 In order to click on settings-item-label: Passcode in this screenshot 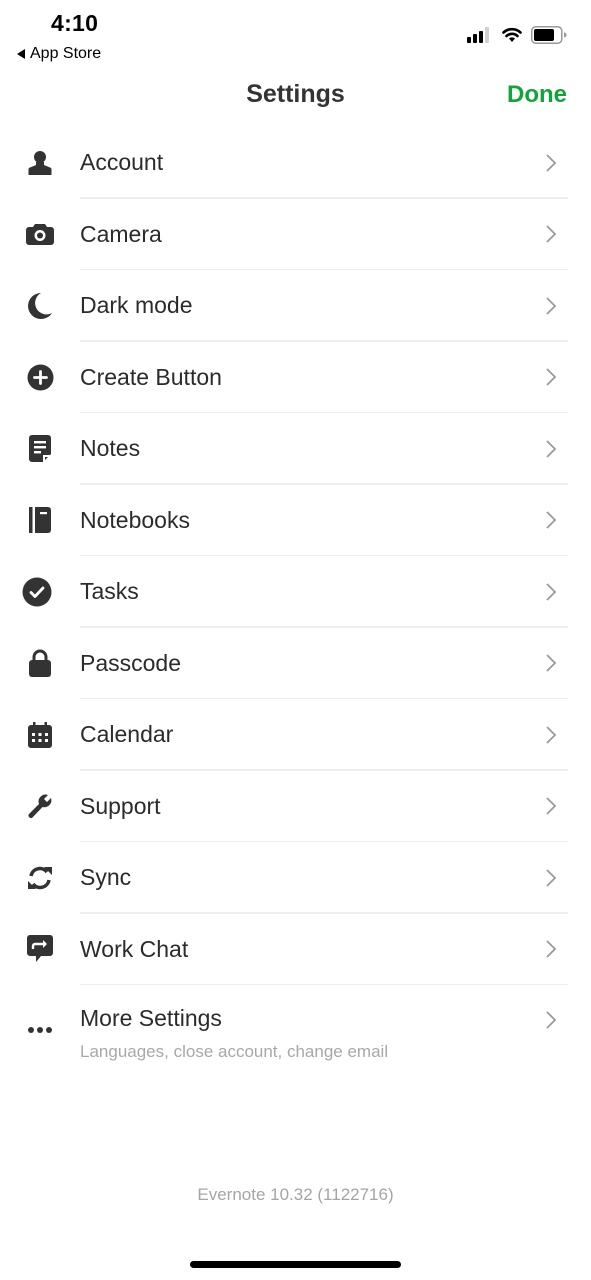, I will do `click(131, 662)`.